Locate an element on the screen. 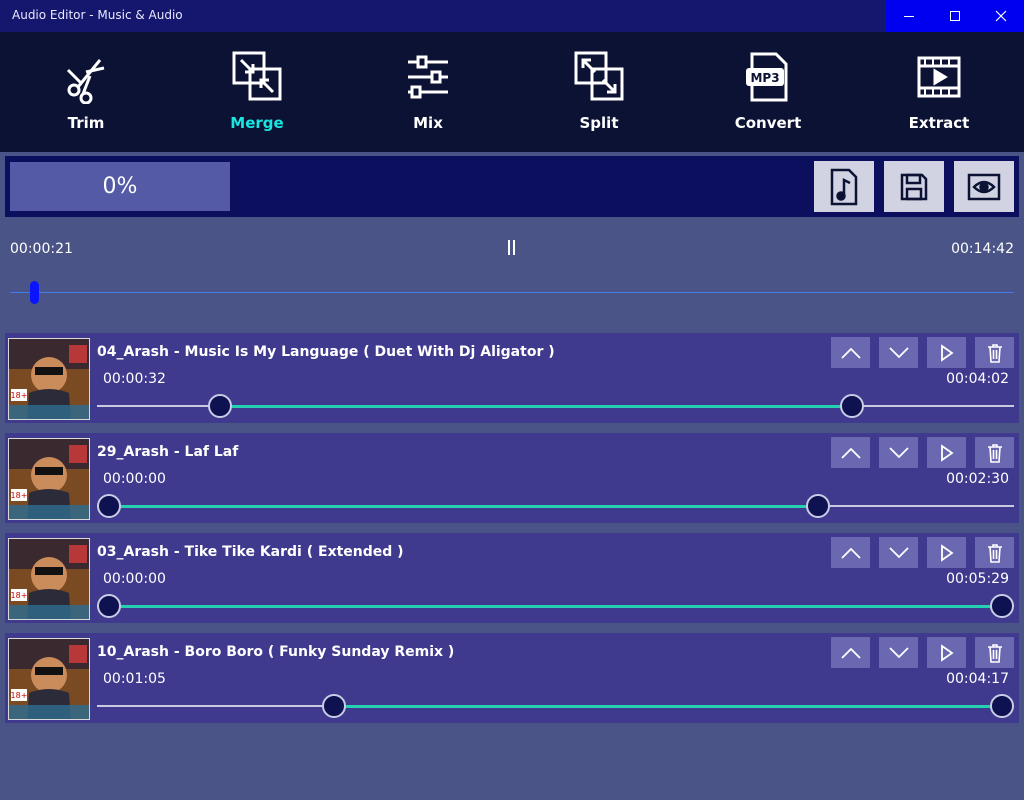  save-button is located at coordinates (914, 186).